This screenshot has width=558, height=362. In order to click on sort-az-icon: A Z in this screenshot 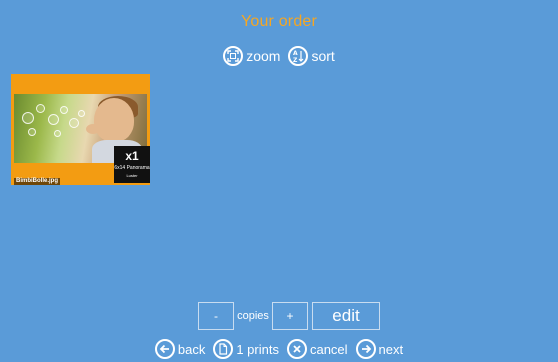, I will do `click(298, 56)`.